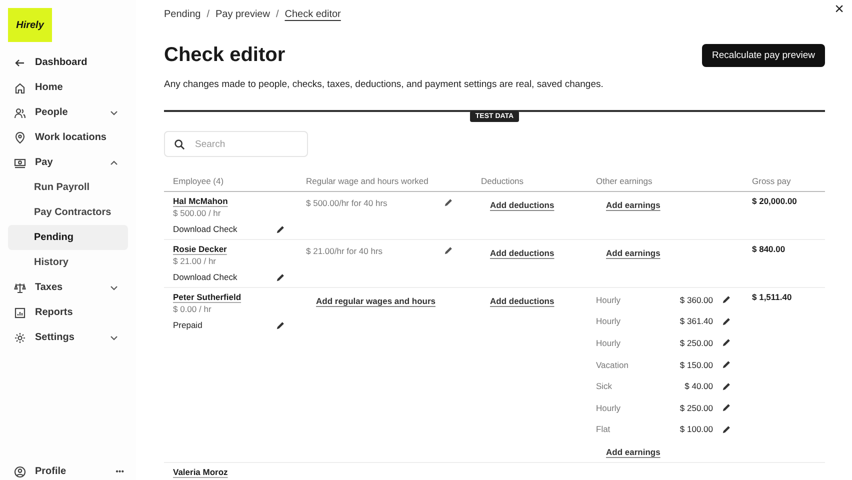 This screenshot has height=480, width=852. Describe the element at coordinates (225, 55) in the screenshot. I see `page-title: Check editor` at that location.